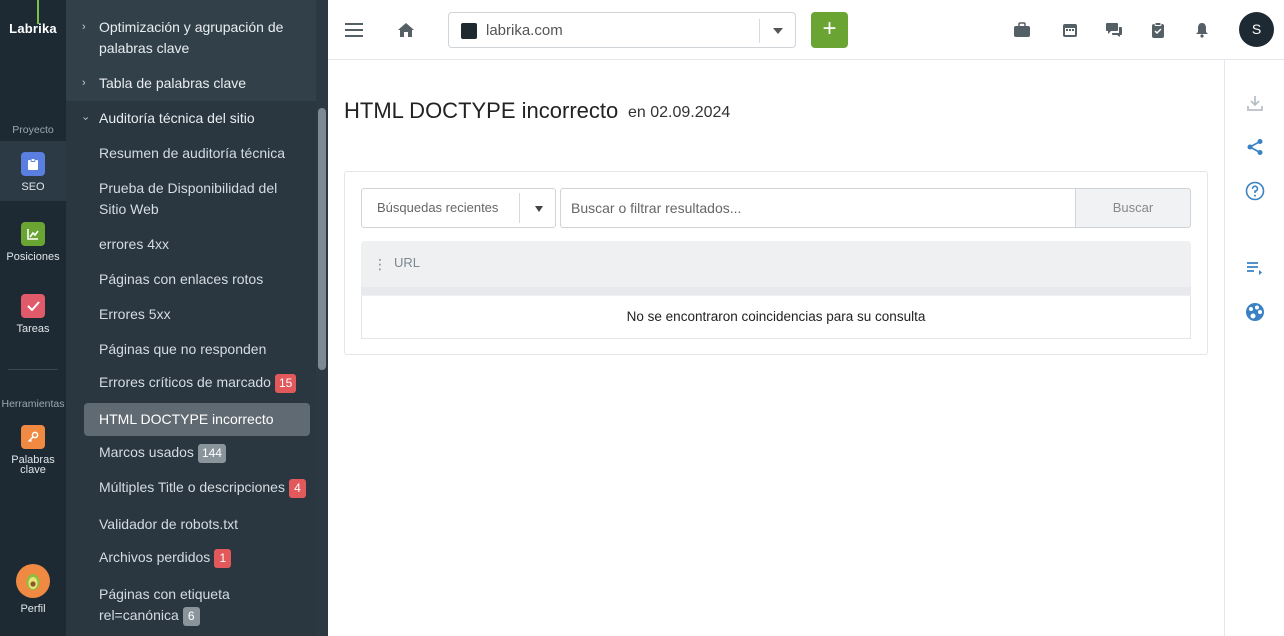 The width and height of the screenshot is (1284, 636). Describe the element at coordinates (1114, 30) in the screenshot. I see `chat-icon` at that location.